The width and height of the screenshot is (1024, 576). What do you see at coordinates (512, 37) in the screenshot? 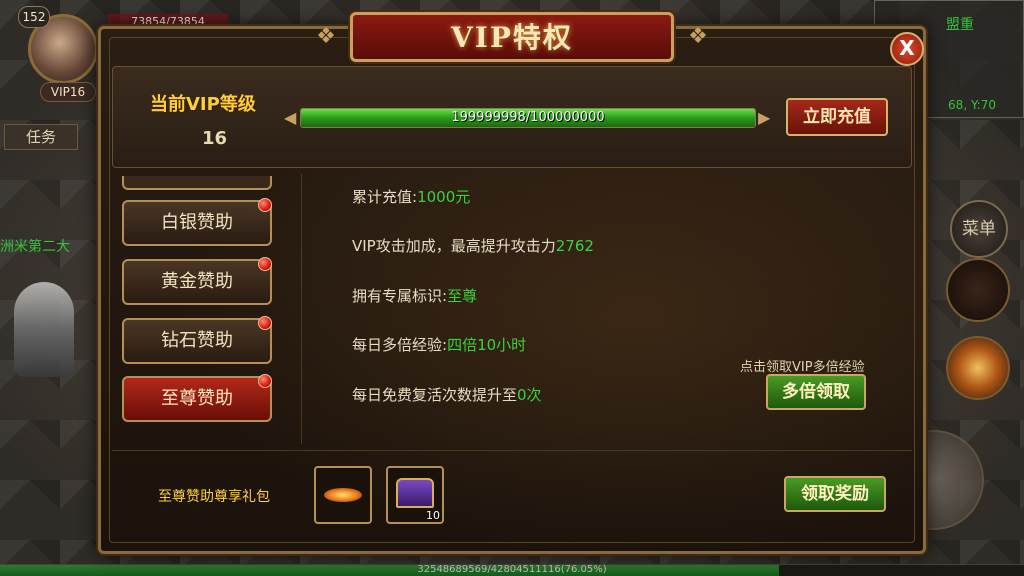
I see `panel-title: VIP特权` at bounding box center [512, 37].